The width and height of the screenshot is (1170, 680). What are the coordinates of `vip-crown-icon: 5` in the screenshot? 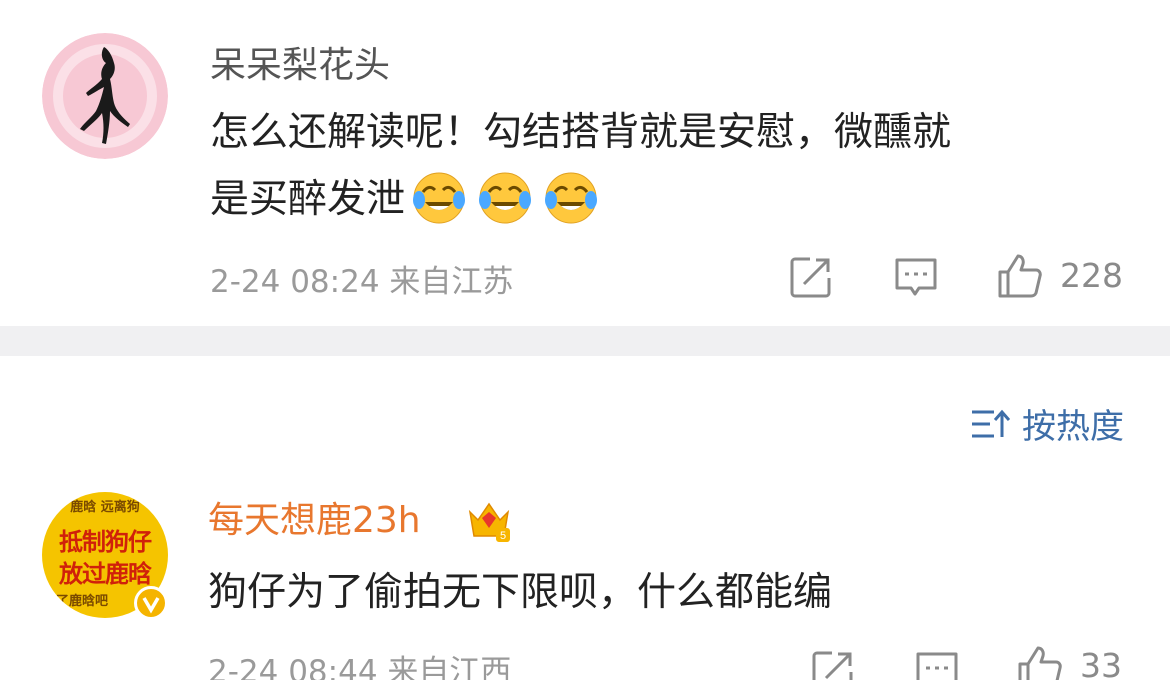 It's located at (489, 522).